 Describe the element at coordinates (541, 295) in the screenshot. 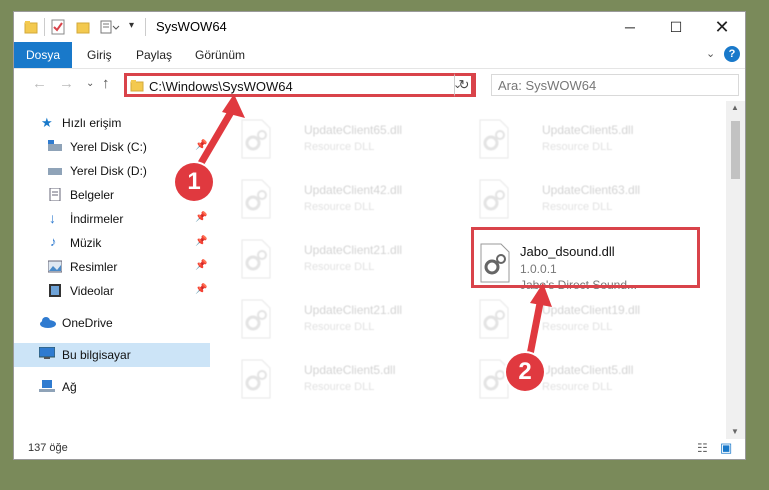

I see `arrow-head-file` at that location.